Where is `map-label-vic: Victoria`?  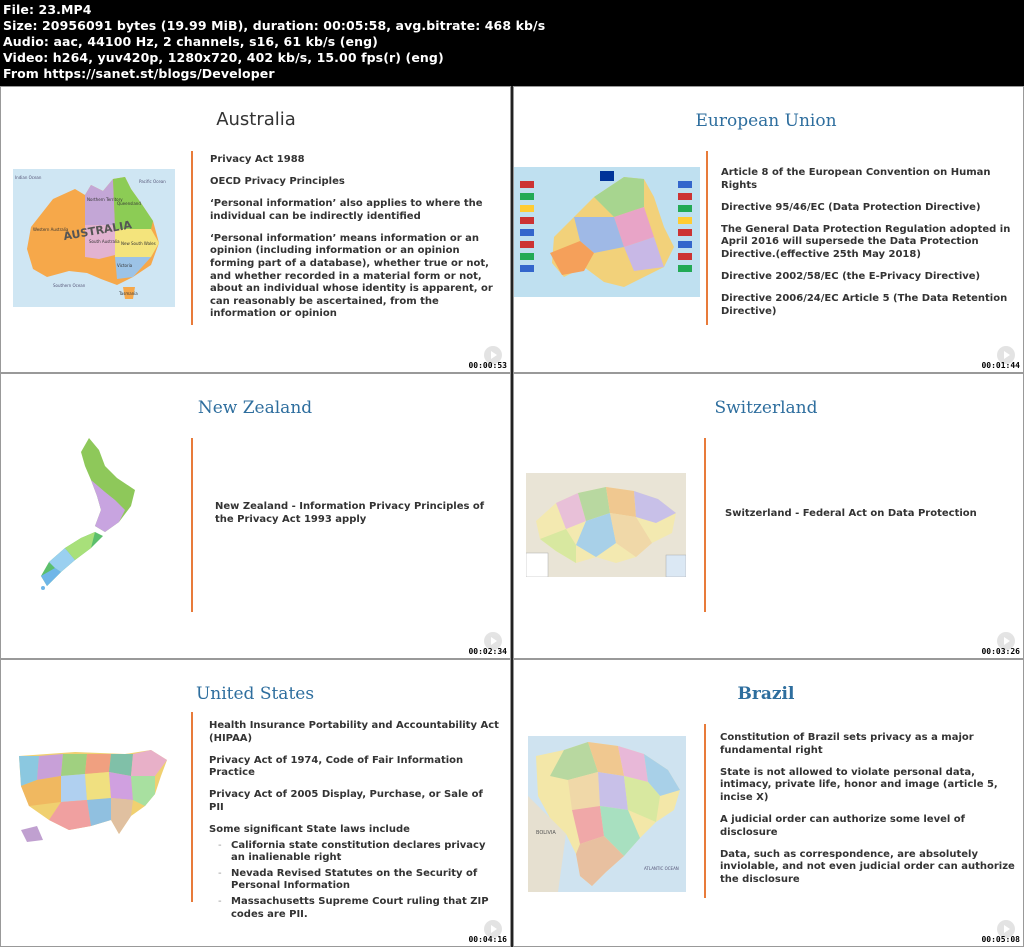 map-label-vic: Victoria is located at coordinates (125, 265).